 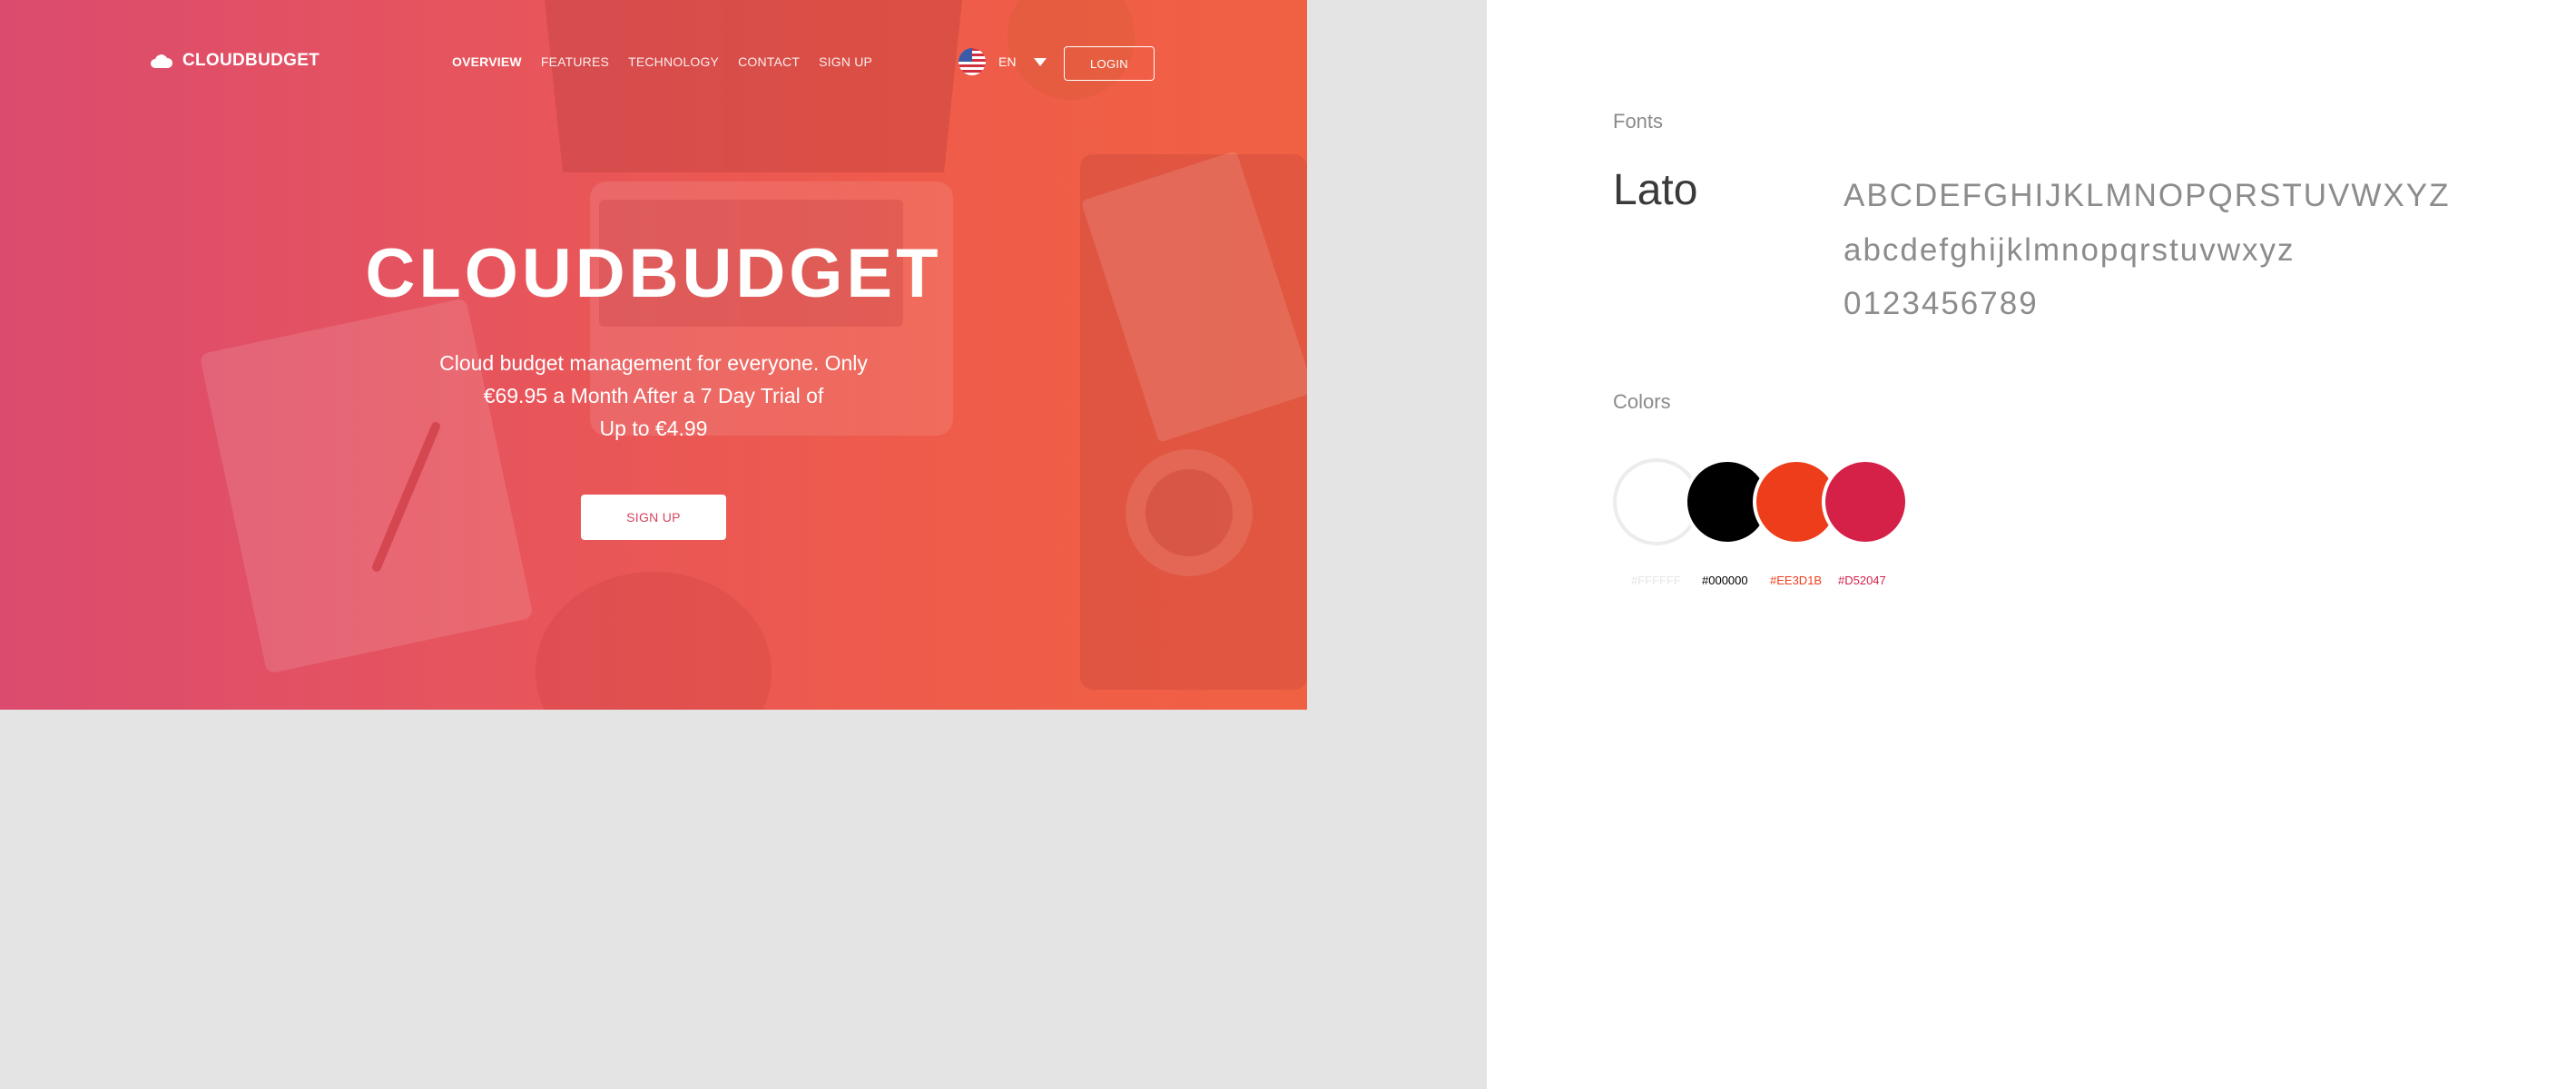 I want to click on login-button: LOGIN, so click(x=1109, y=63).